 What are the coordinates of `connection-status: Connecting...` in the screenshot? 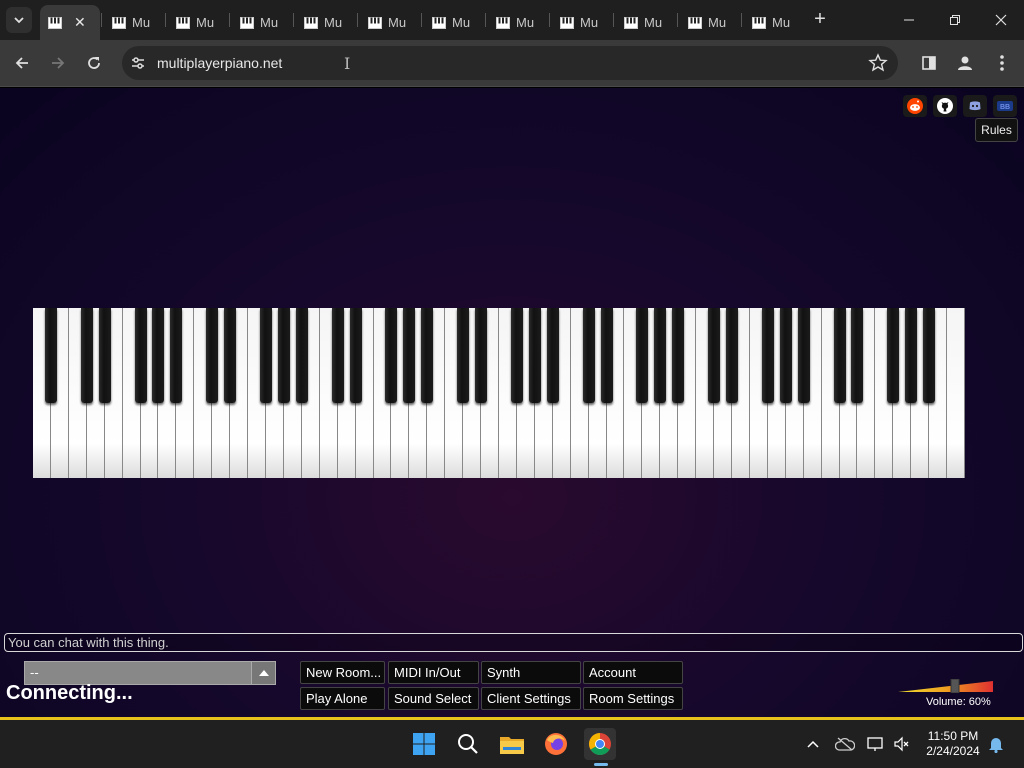 It's located at (69, 693).